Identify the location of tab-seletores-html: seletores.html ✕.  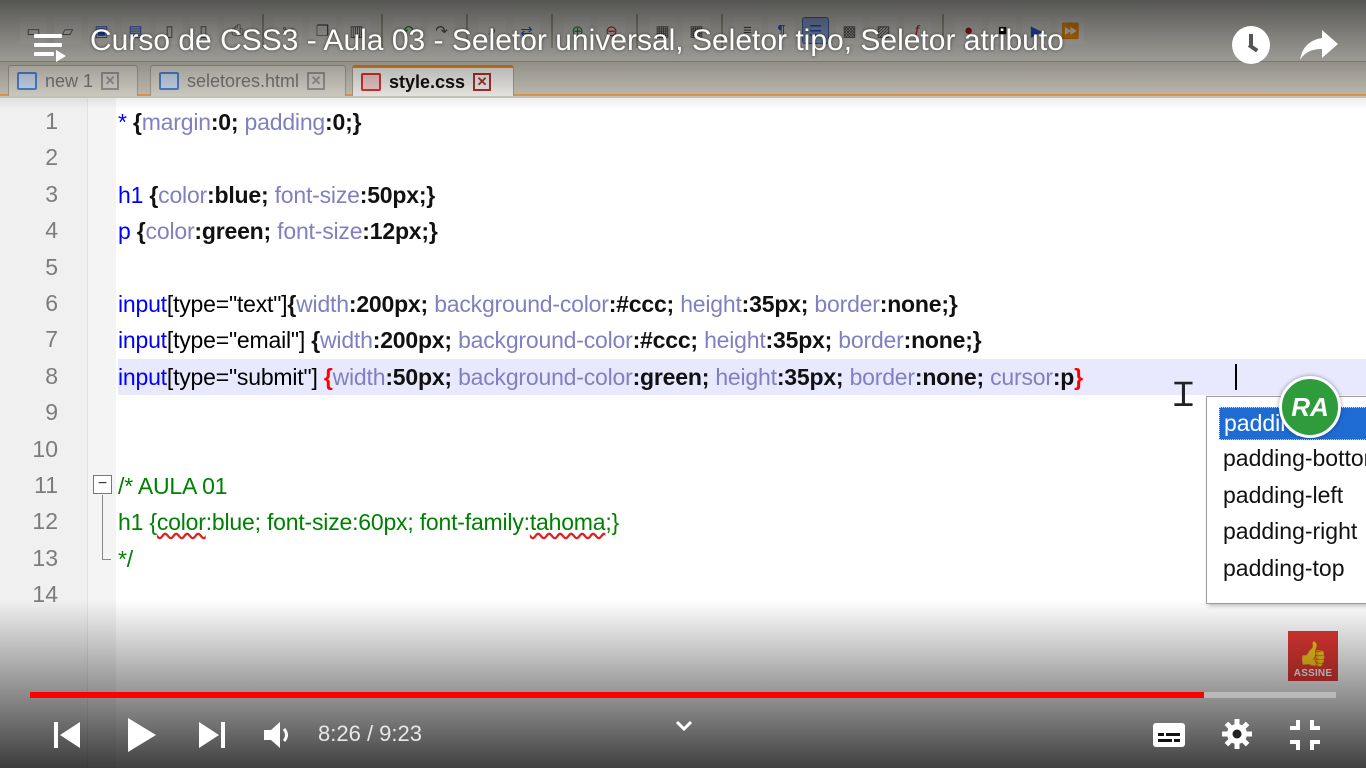
(248, 80).